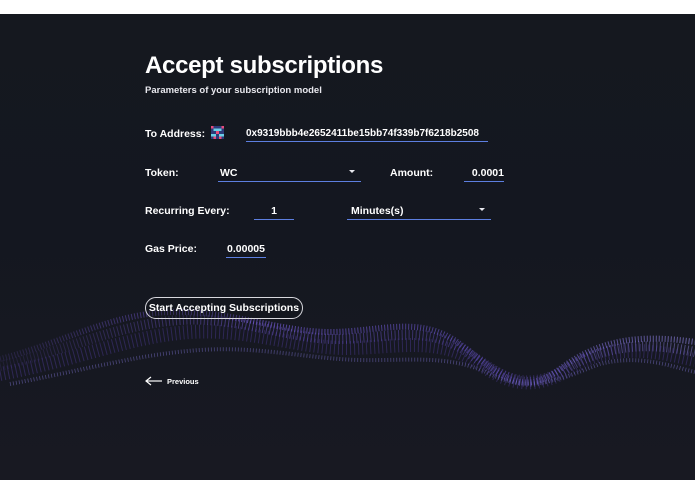 This screenshot has height=494, width=695. What do you see at coordinates (229, 173) in the screenshot?
I see `token-select-value: WC` at bounding box center [229, 173].